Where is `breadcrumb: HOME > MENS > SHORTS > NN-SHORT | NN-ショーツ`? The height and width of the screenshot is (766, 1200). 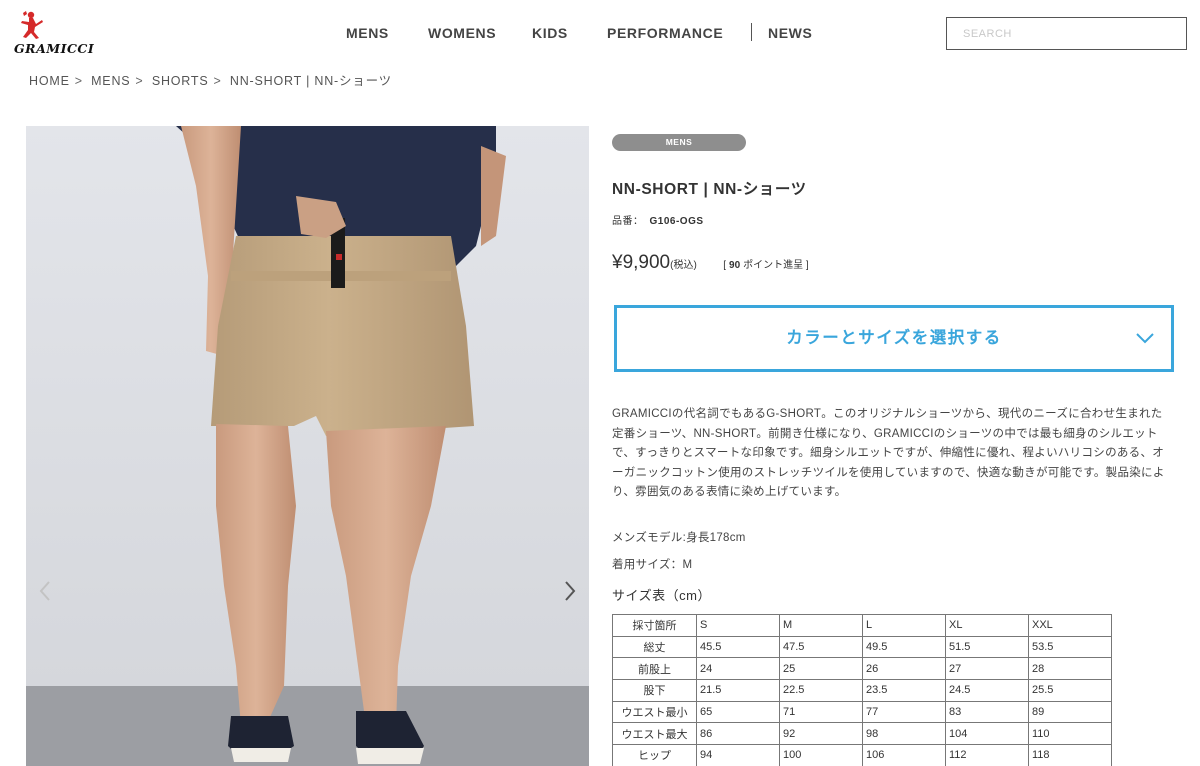 breadcrumb: HOME > MENS > SHORTS > NN-SHORT | NN-ショーツ is located at coordinates (212, 79).